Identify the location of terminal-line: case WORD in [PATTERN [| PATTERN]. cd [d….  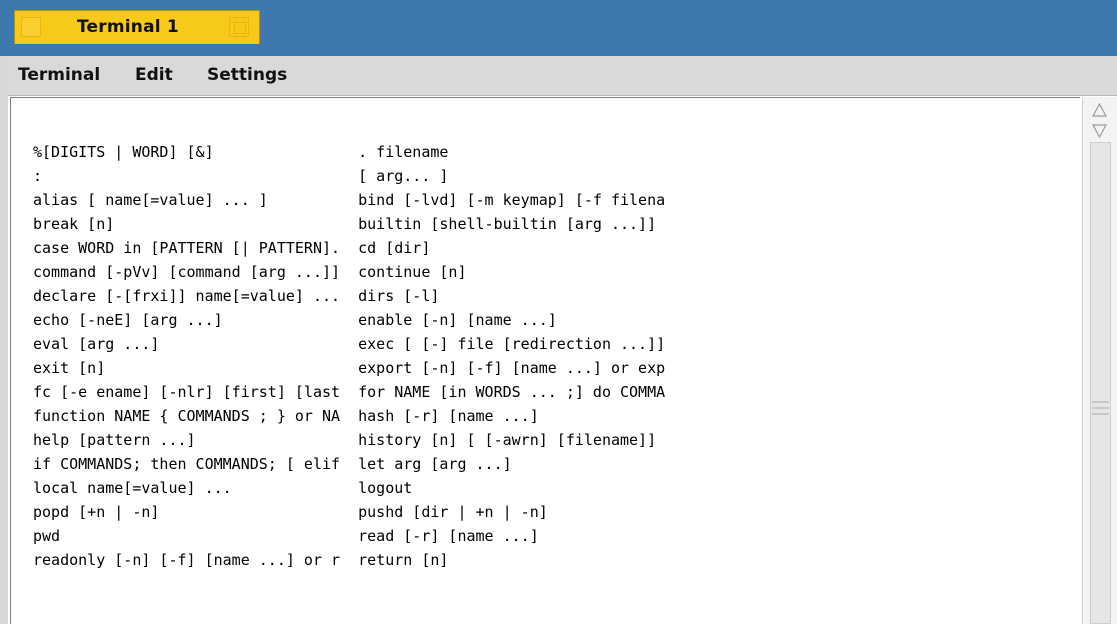
(232, 248).